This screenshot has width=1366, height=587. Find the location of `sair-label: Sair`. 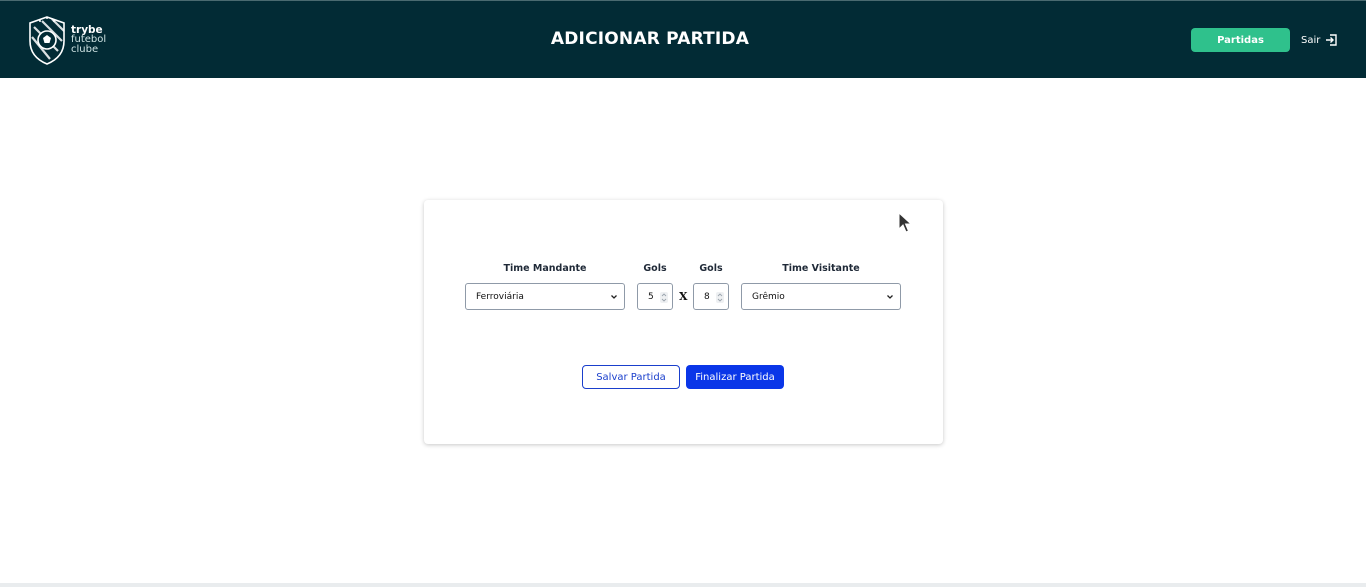

sair-label: Sair is located at coordinates (1311, 40).